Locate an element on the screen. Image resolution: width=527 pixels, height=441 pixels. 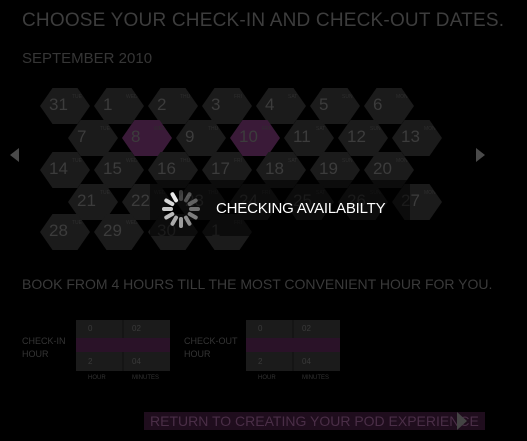
calendar-day-13: 13 MON is located at coordinates (417, 138).